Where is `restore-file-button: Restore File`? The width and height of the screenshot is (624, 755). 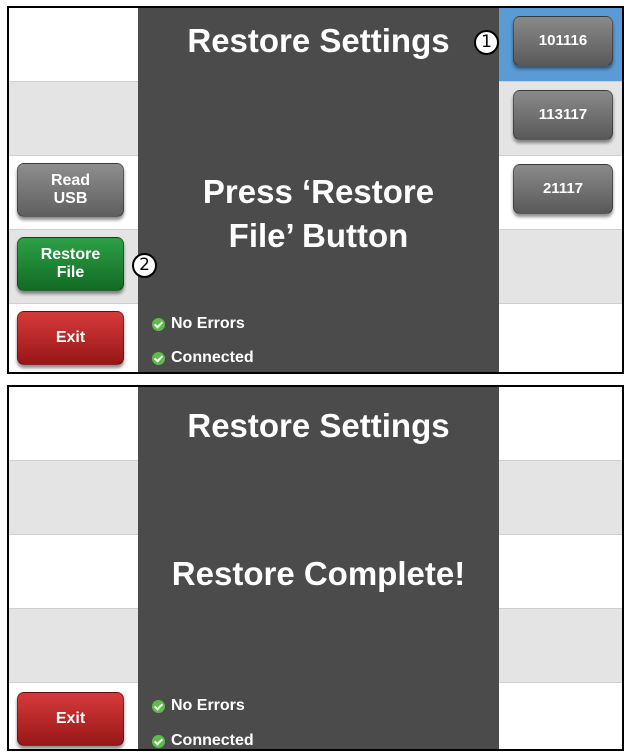 restore-file-button: Restore File is located at coordinates (70, 264).